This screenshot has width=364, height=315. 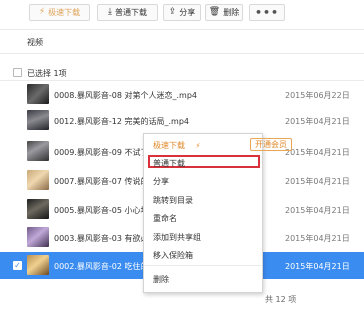 I want to click on toolbar: ⚡ 极速下载 ⤓ 普通下载 ⇪ 分享 🗑 删除 •••, so click(x=182, y=12).